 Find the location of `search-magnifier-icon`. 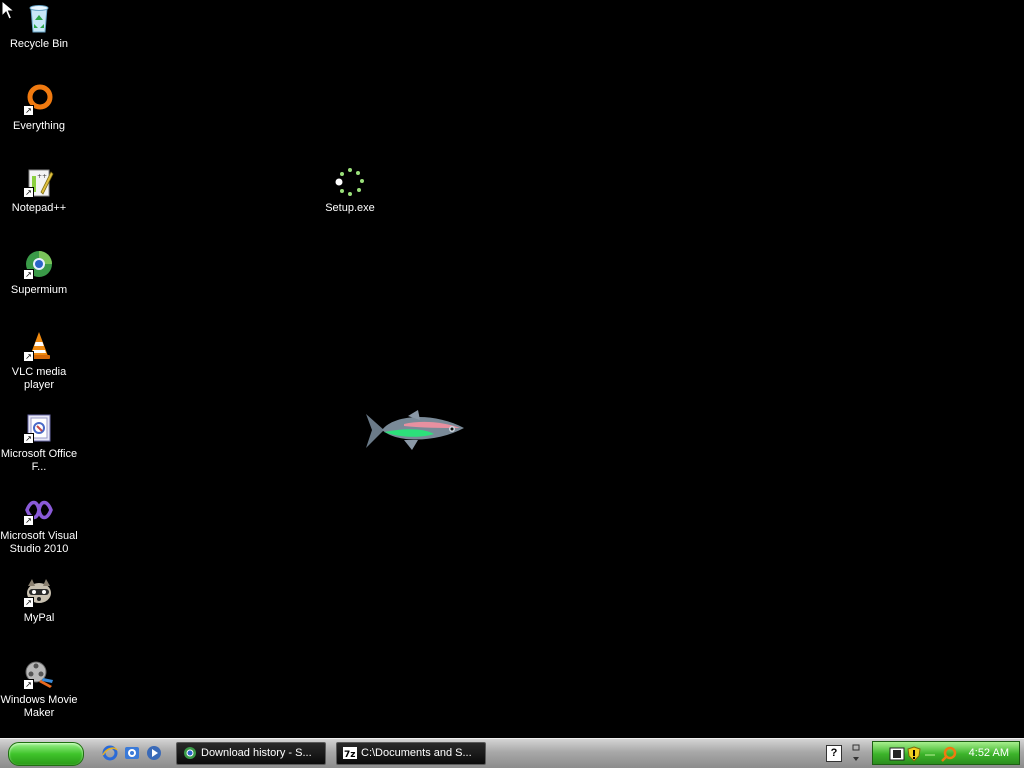

search-magnifier-icon is located at coordinates (949, 756).